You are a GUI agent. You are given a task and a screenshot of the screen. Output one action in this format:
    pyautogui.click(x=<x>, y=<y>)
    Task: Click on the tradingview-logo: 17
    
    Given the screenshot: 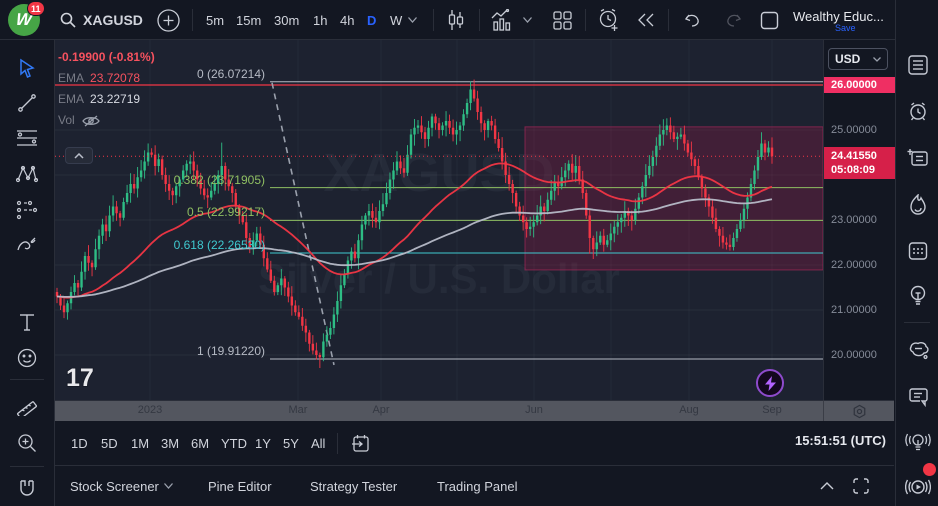 What is the action you would take?
    pyautogui.click(x=83, y=379)
    